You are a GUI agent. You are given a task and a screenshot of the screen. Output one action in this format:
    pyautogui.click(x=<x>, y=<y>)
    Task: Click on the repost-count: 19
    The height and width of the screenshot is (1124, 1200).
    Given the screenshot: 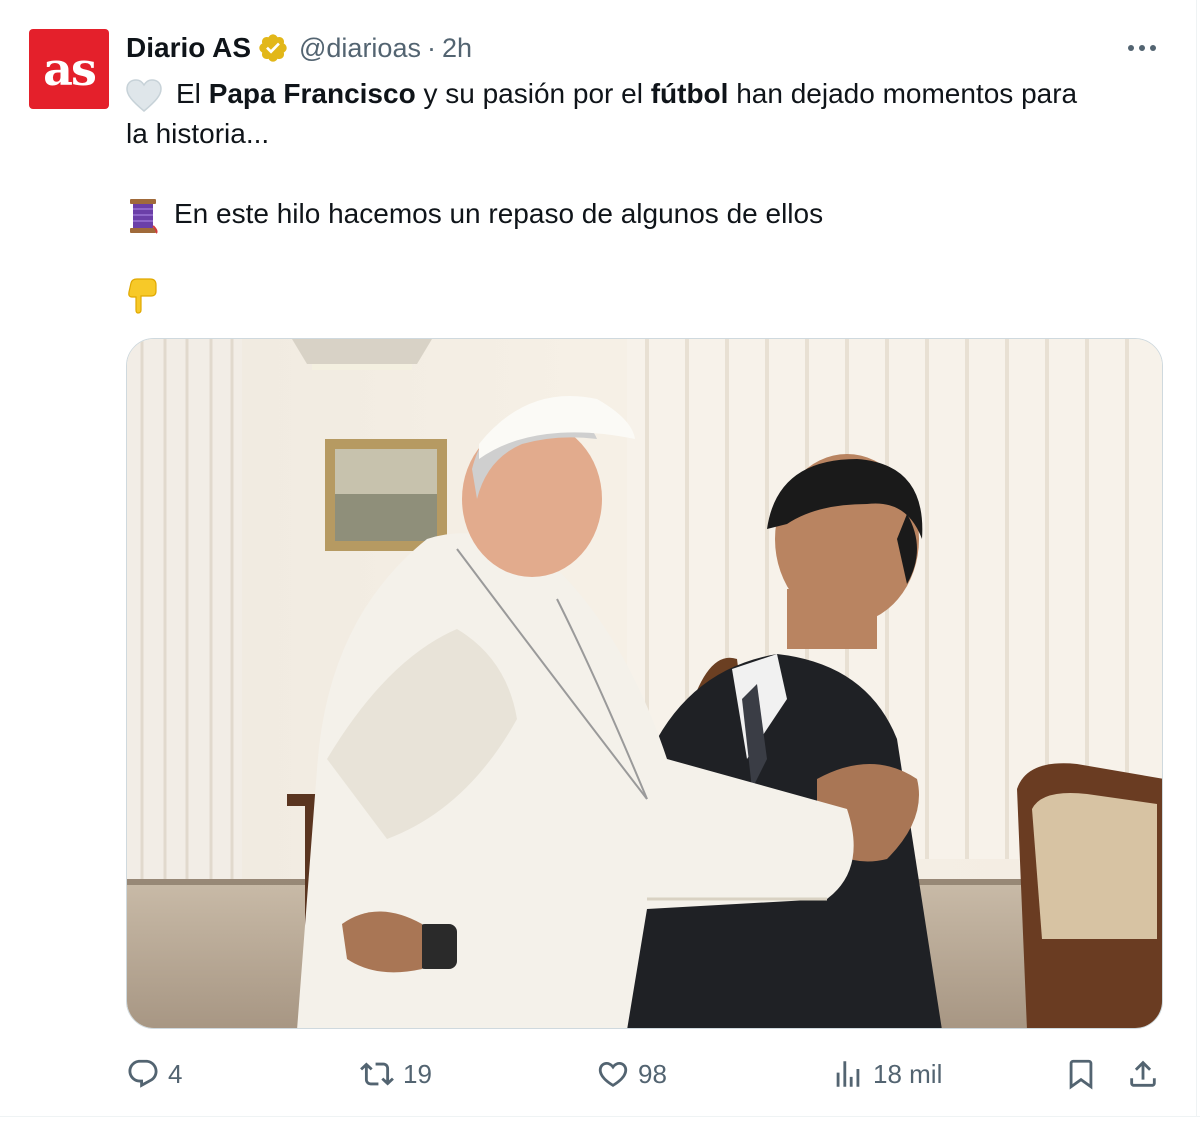 What is the action you would take?
    pyautogui.click(x=417, y=1073)
    